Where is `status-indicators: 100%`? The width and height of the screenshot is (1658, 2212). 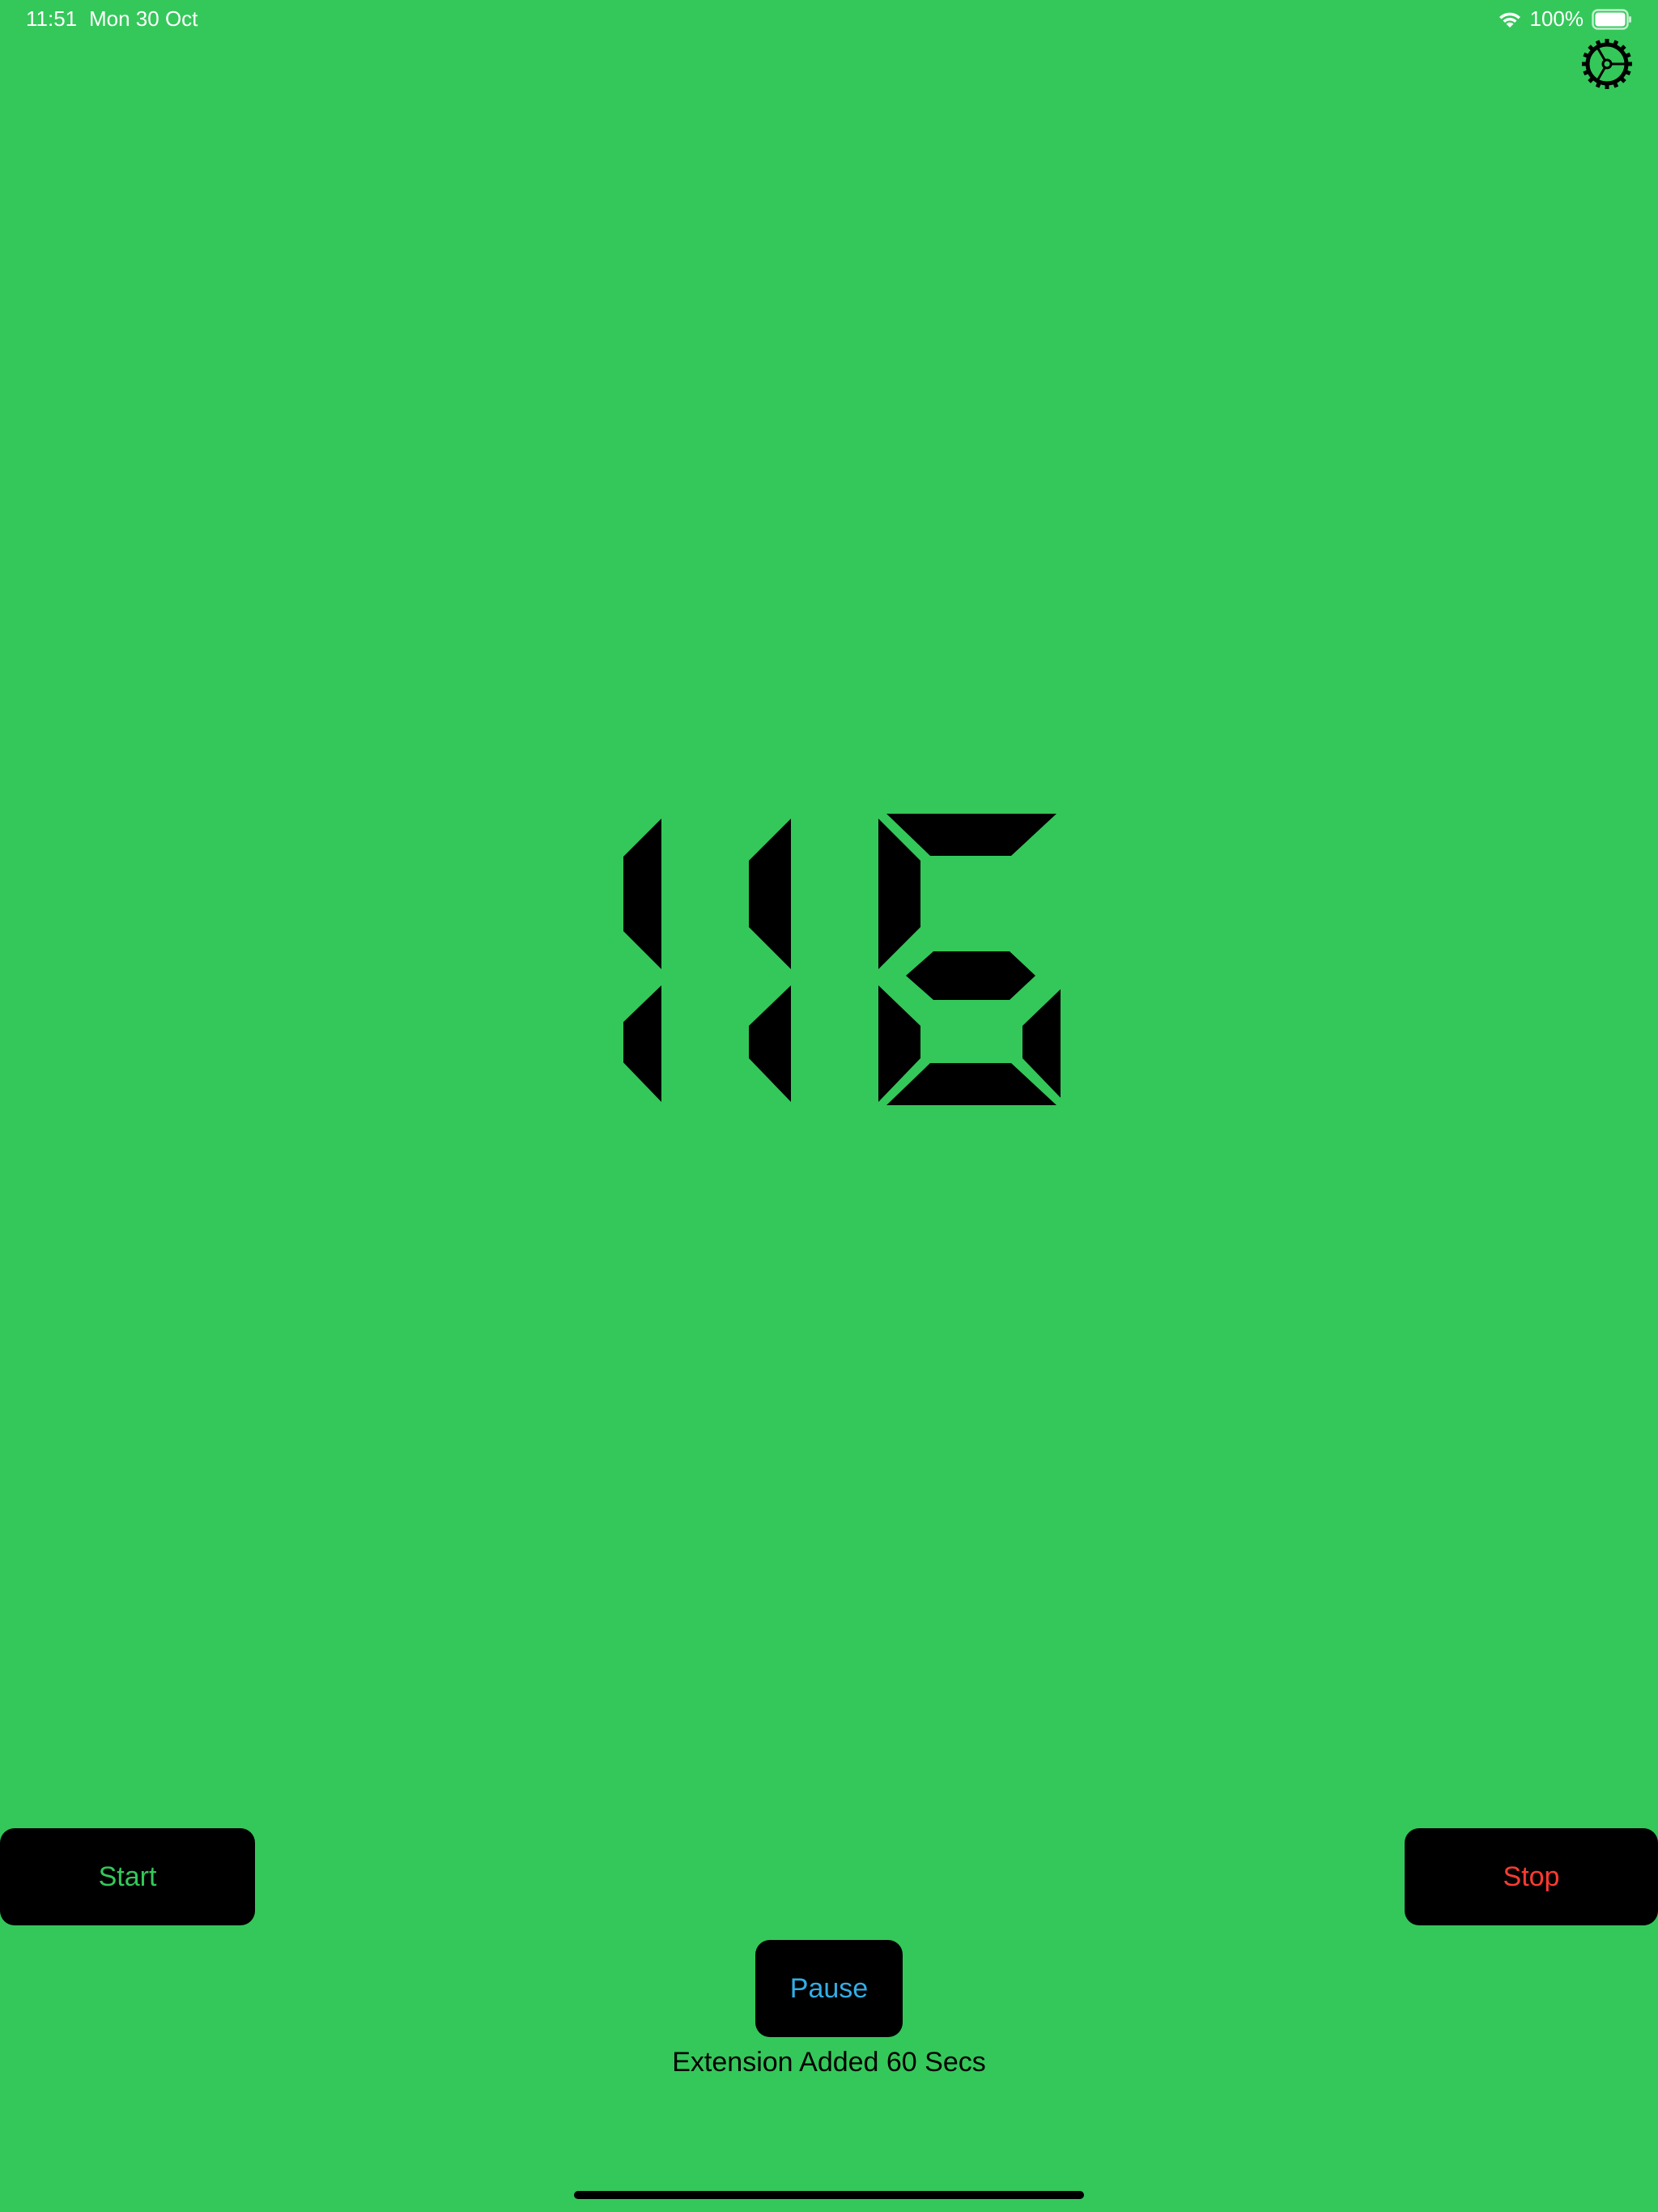 status-indicators: 100% is located at coordinates (1565, 19).